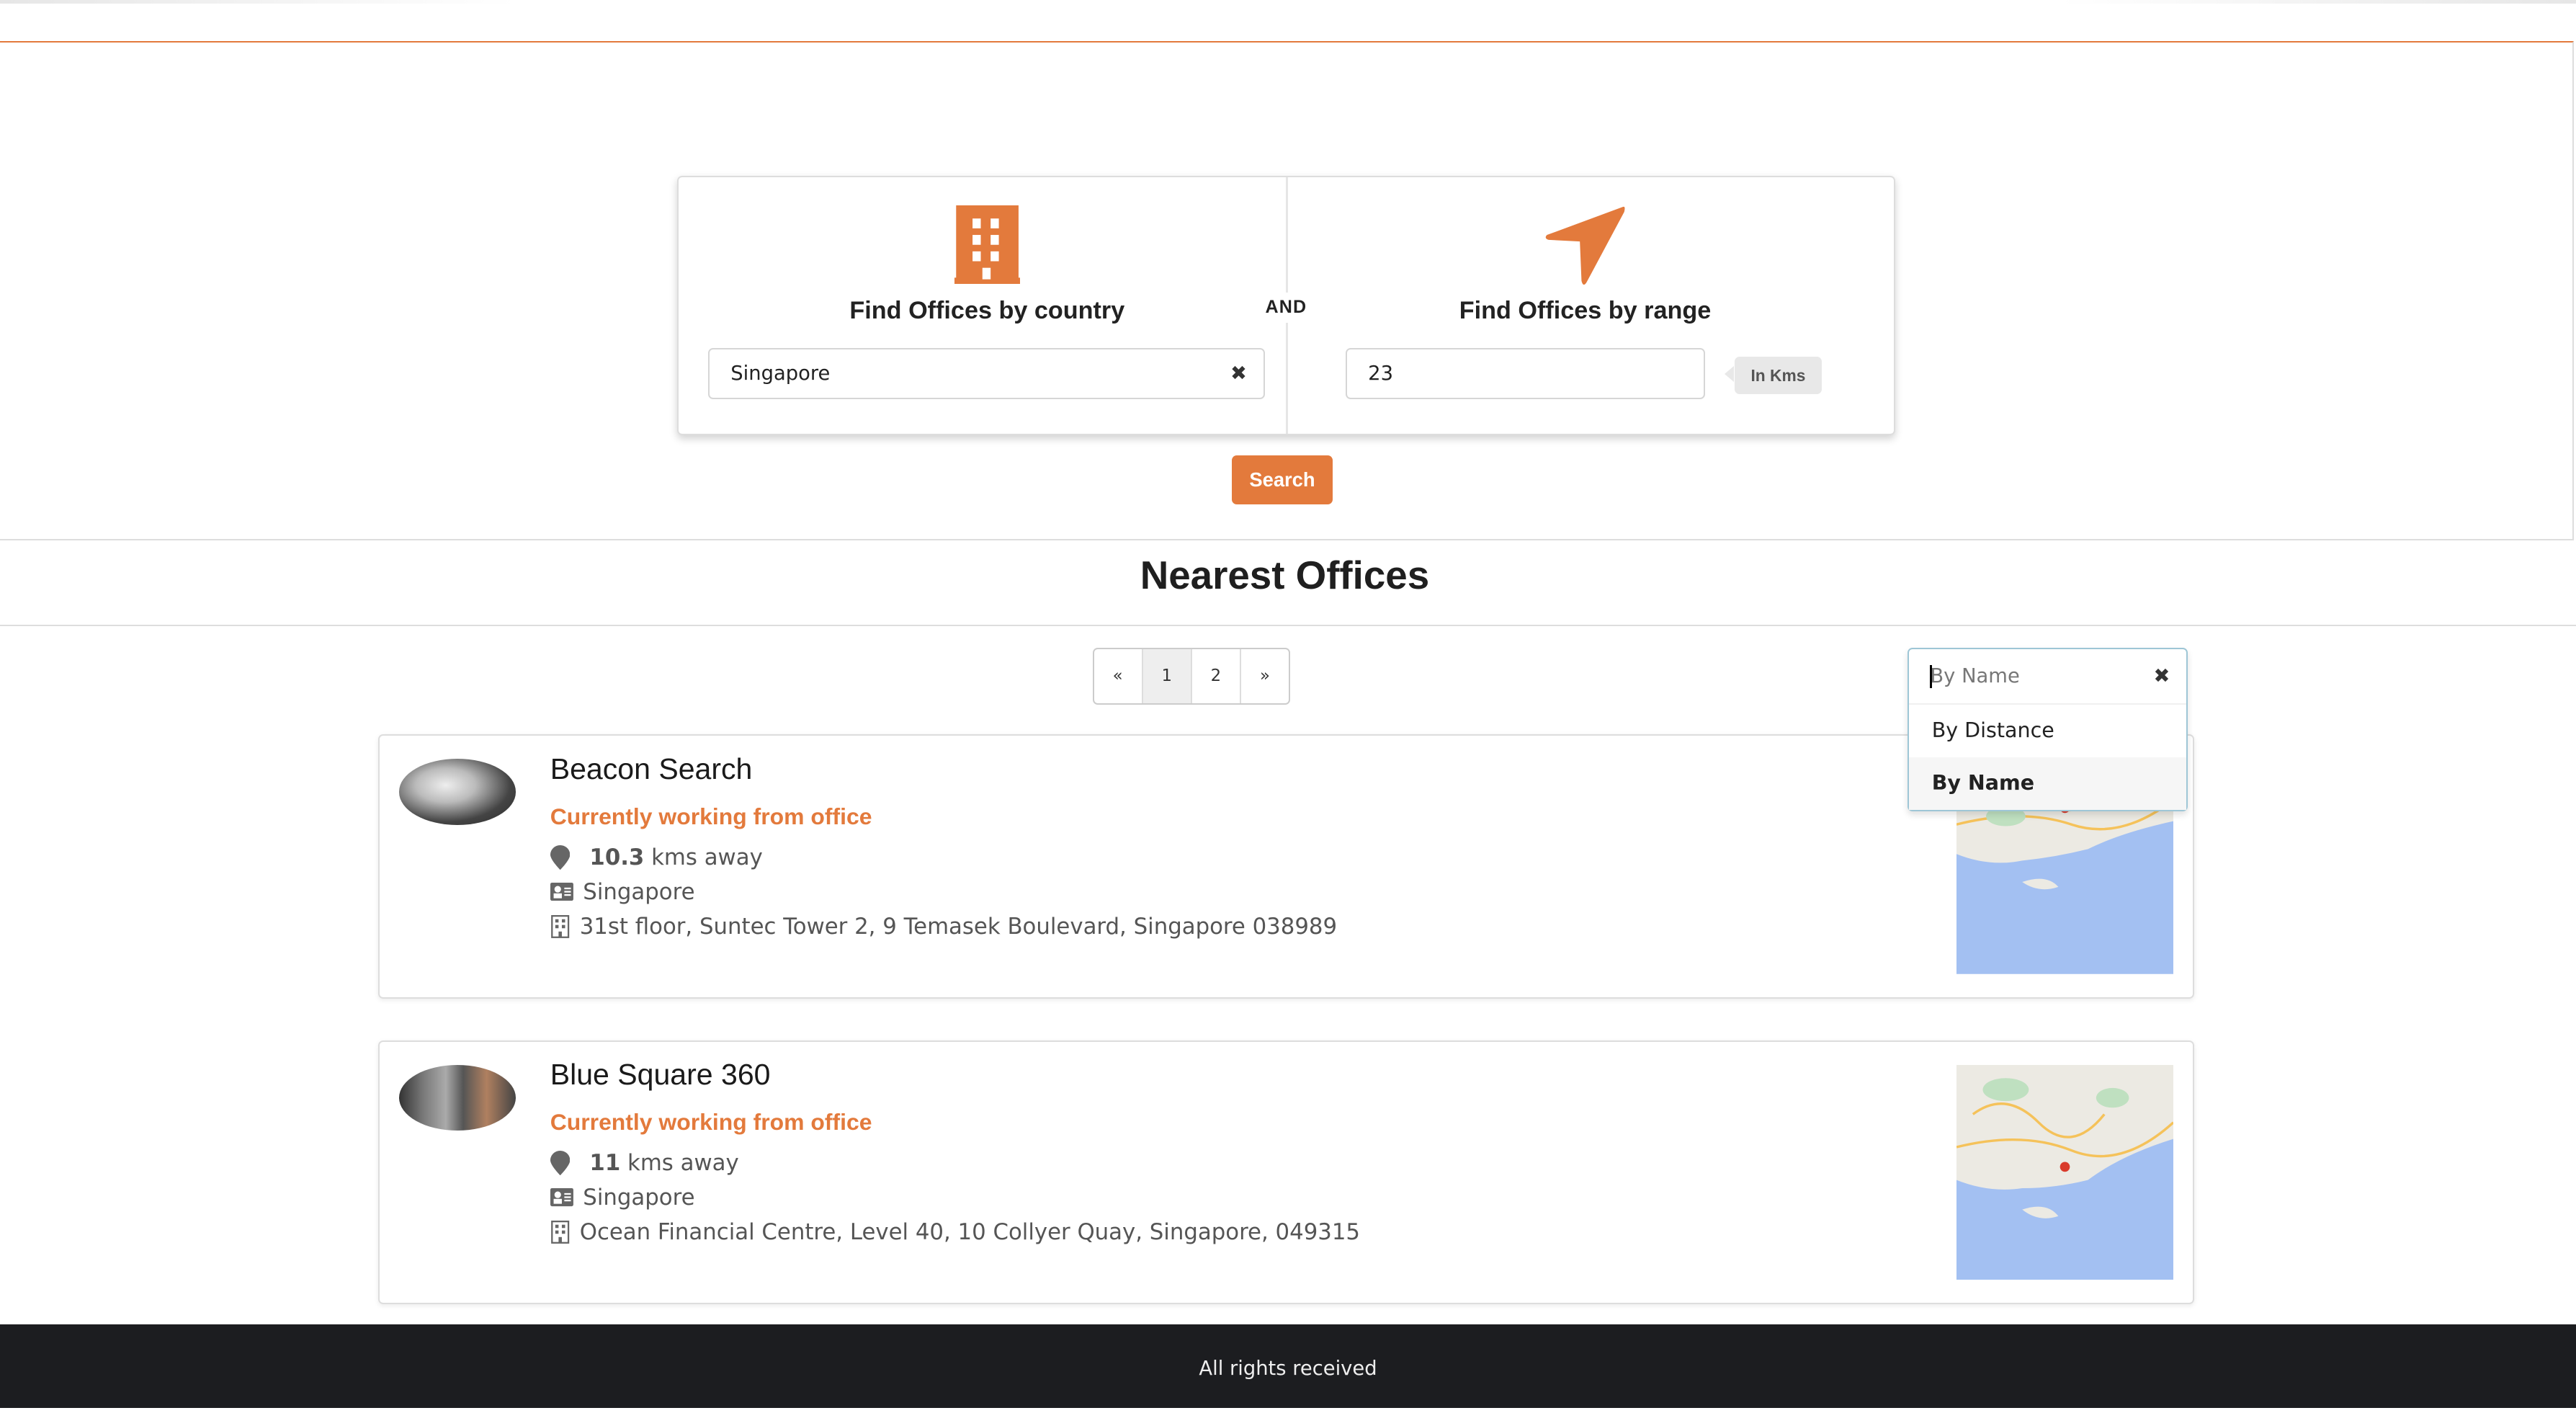  Describe the element at coordinates (1773, 375) in the screenshot. I see `unit-badge: In Kms` at that location.